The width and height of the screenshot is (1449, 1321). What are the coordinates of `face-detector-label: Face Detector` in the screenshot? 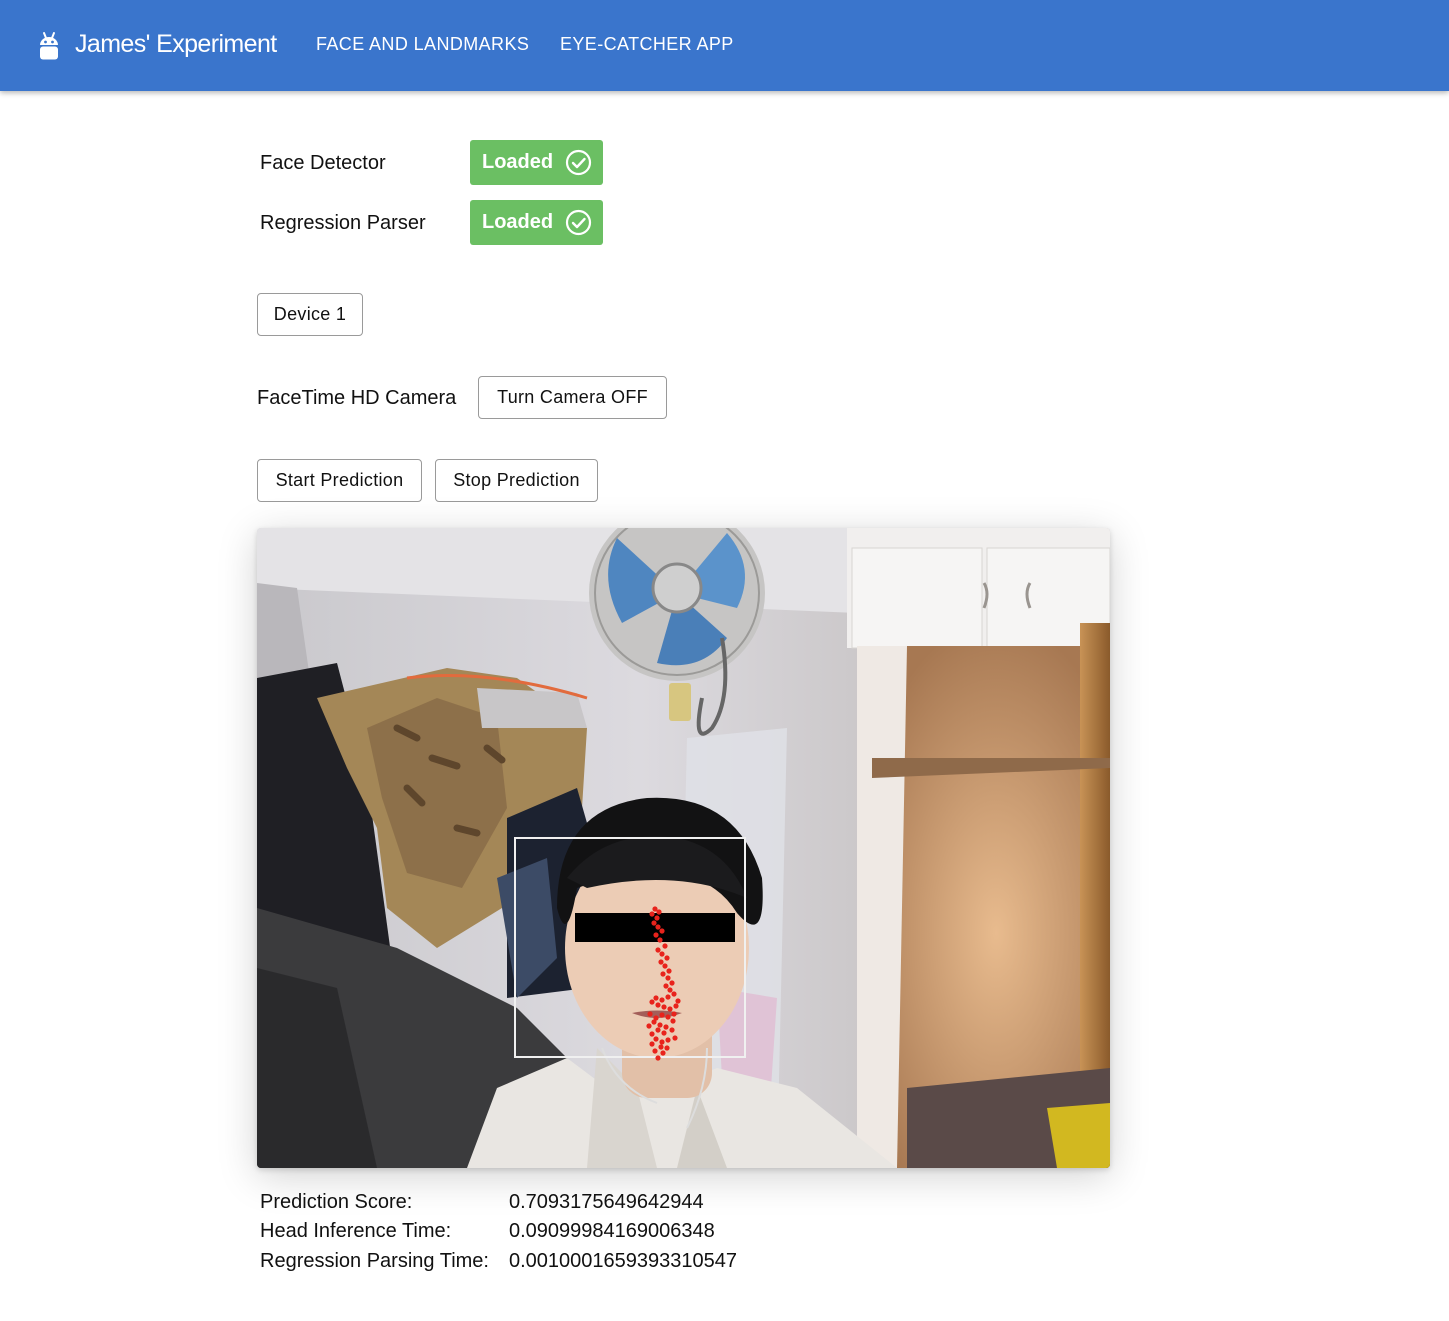 It's located at (323, 163).